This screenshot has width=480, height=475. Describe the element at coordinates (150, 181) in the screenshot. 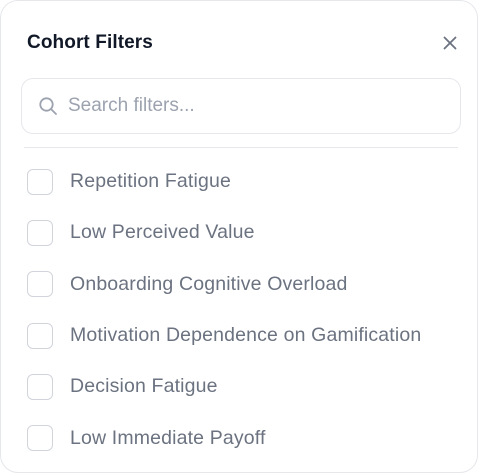

I see `filter-label: Repetition Fatigue` at that location.